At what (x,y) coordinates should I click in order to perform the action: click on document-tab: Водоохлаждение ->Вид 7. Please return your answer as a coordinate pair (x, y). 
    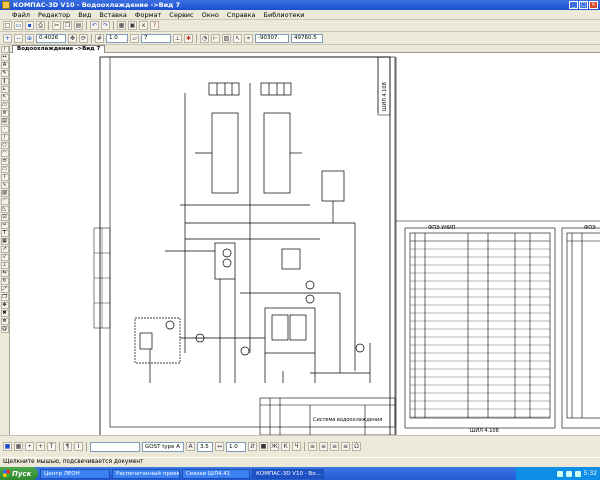
    Looking at the image, I should click on (59, 49).